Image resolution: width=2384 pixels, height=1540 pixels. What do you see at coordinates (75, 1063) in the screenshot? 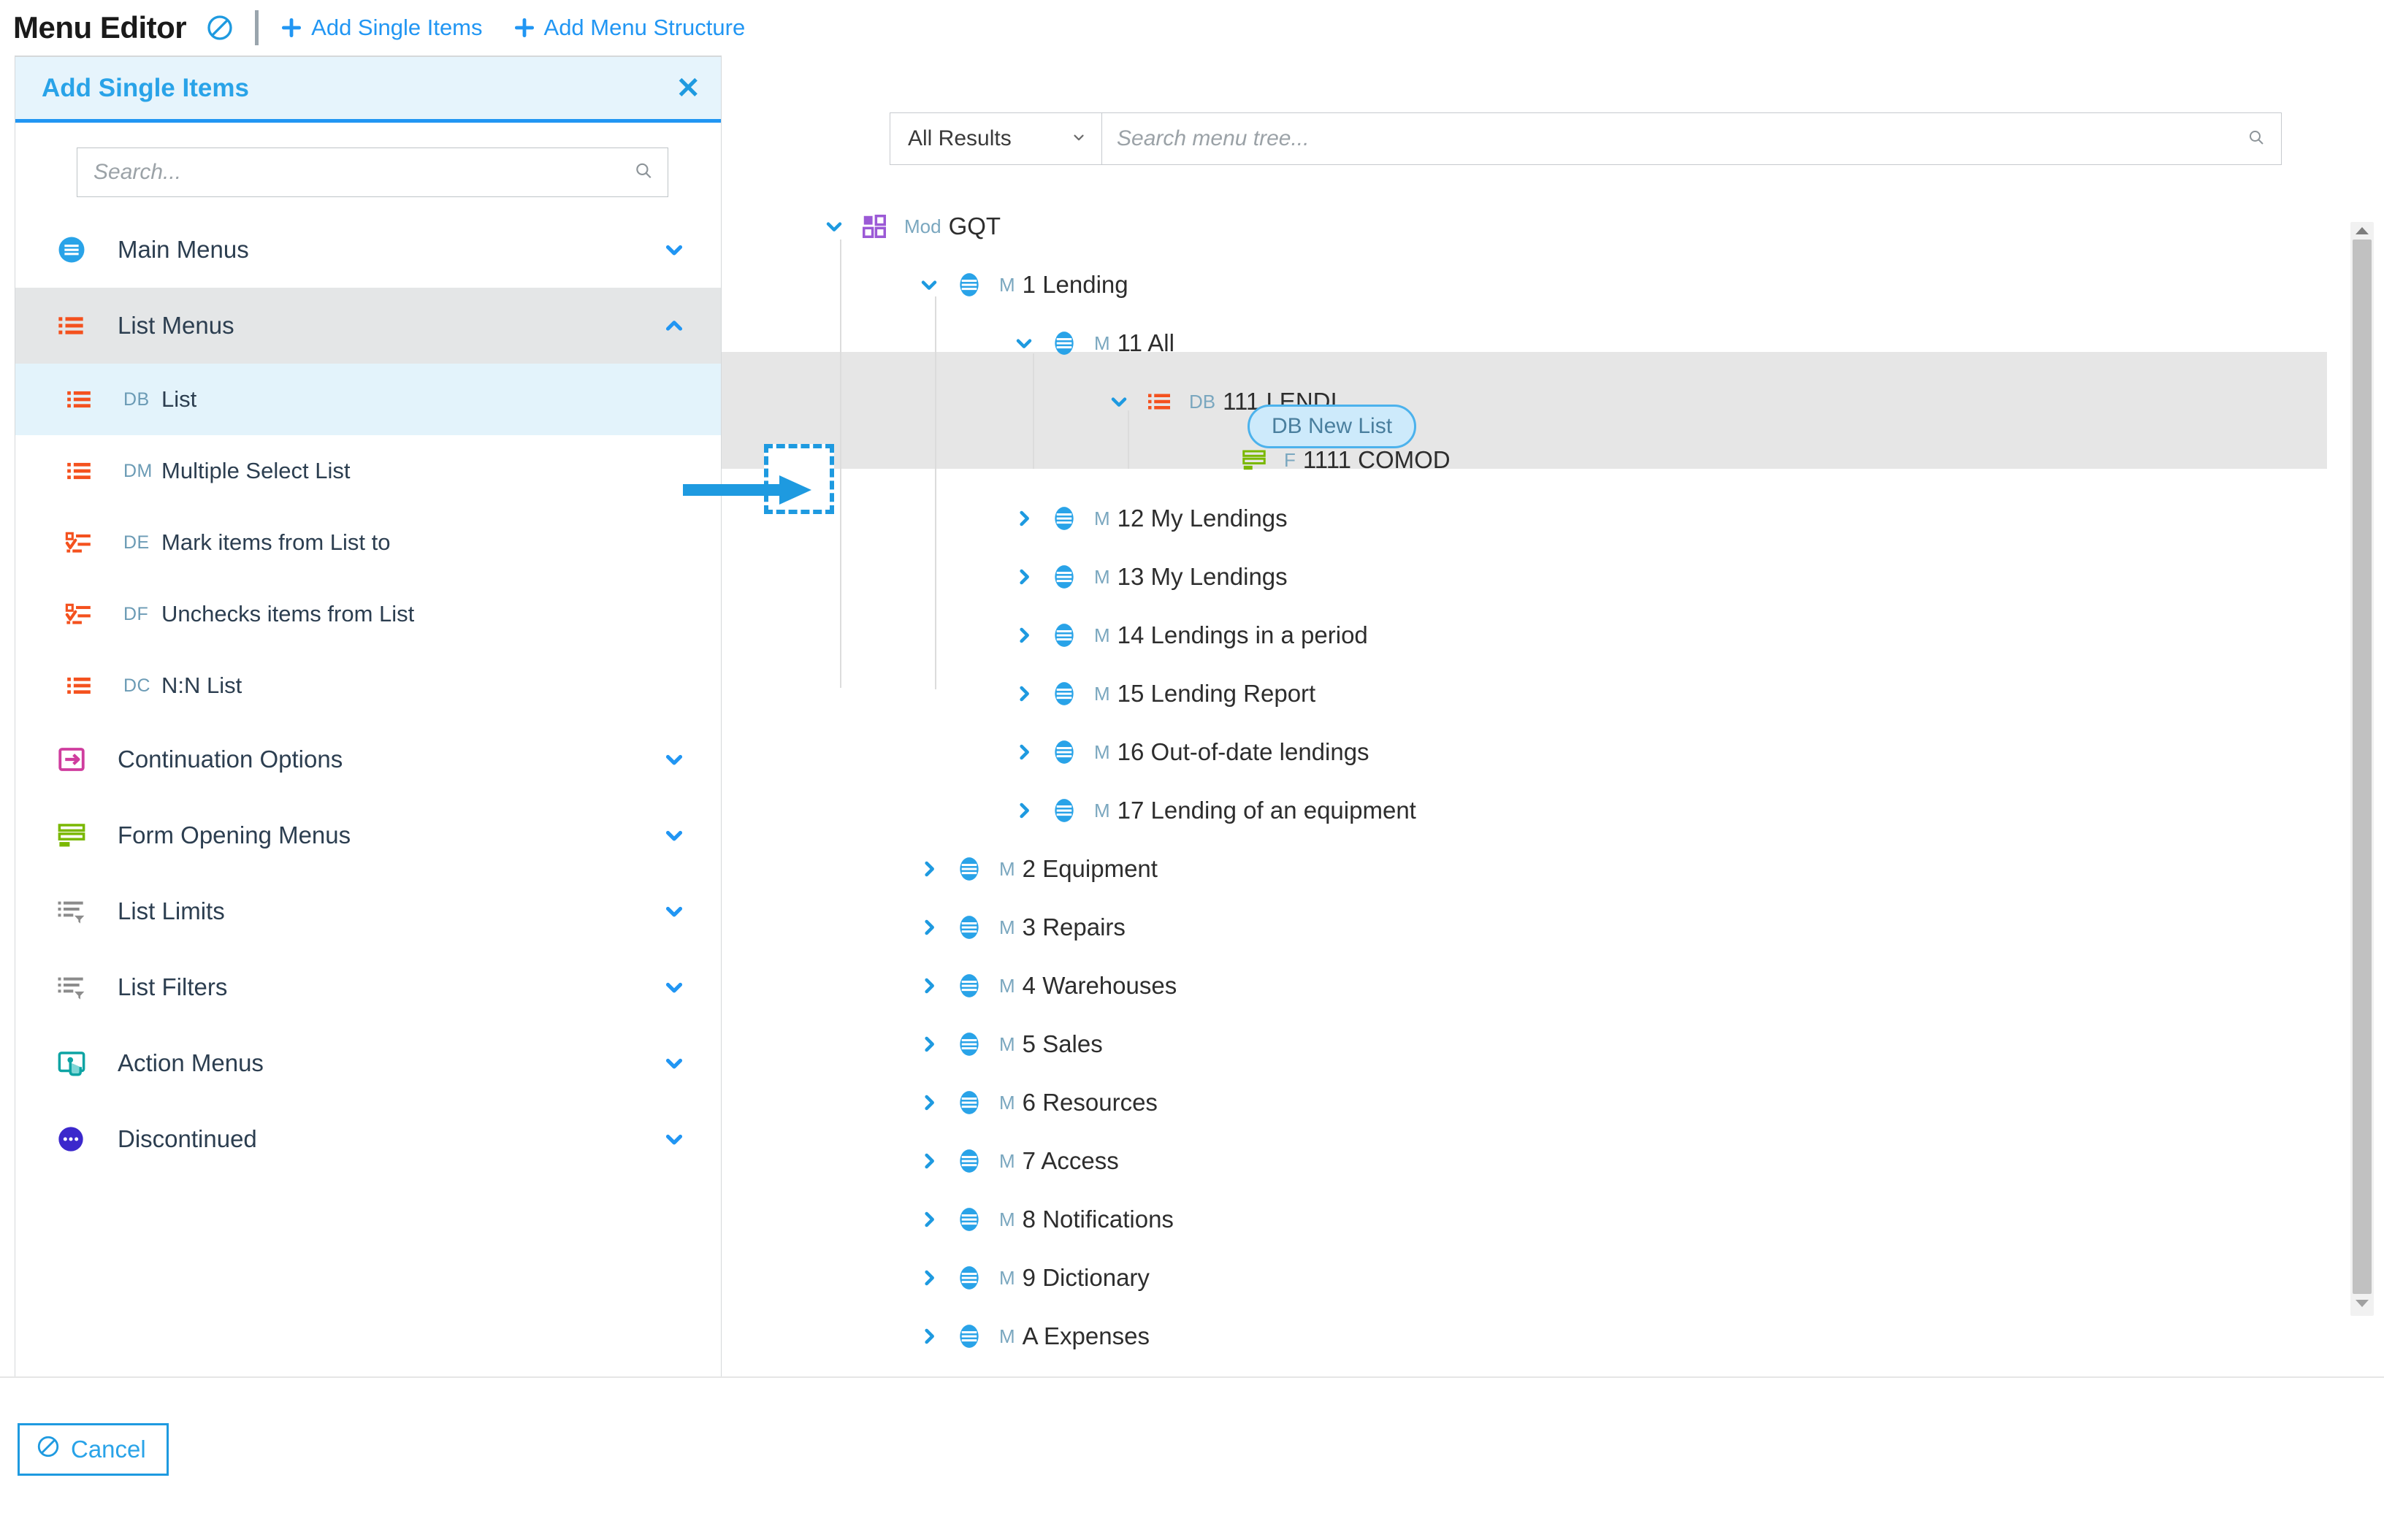
I see `click-action-icon` at bounding box center [75, 1063].